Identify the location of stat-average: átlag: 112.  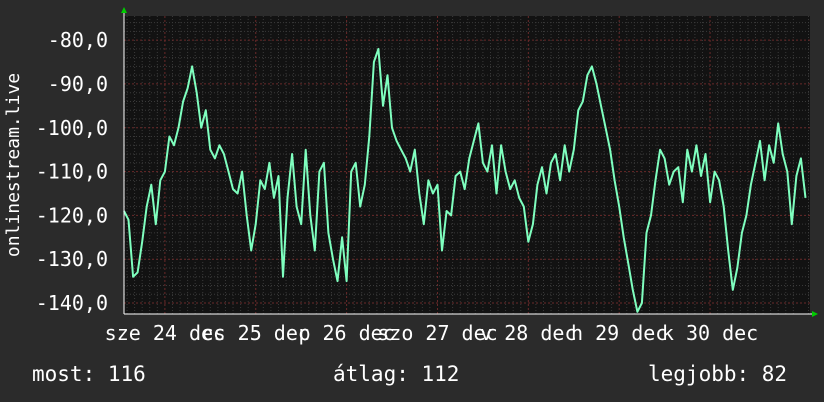
(396, 374).